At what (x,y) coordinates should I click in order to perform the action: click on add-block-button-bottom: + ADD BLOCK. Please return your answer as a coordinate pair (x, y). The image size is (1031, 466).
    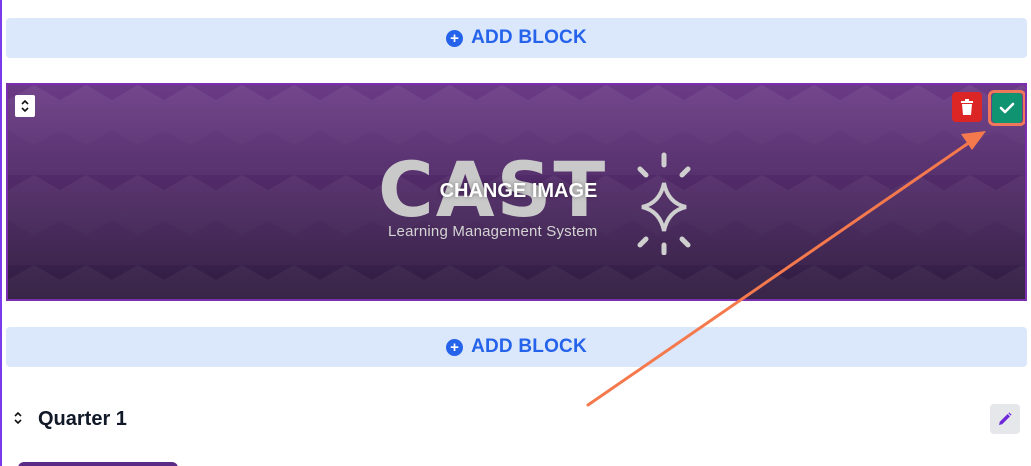
    Looking at the image, I should click on (516, 347).